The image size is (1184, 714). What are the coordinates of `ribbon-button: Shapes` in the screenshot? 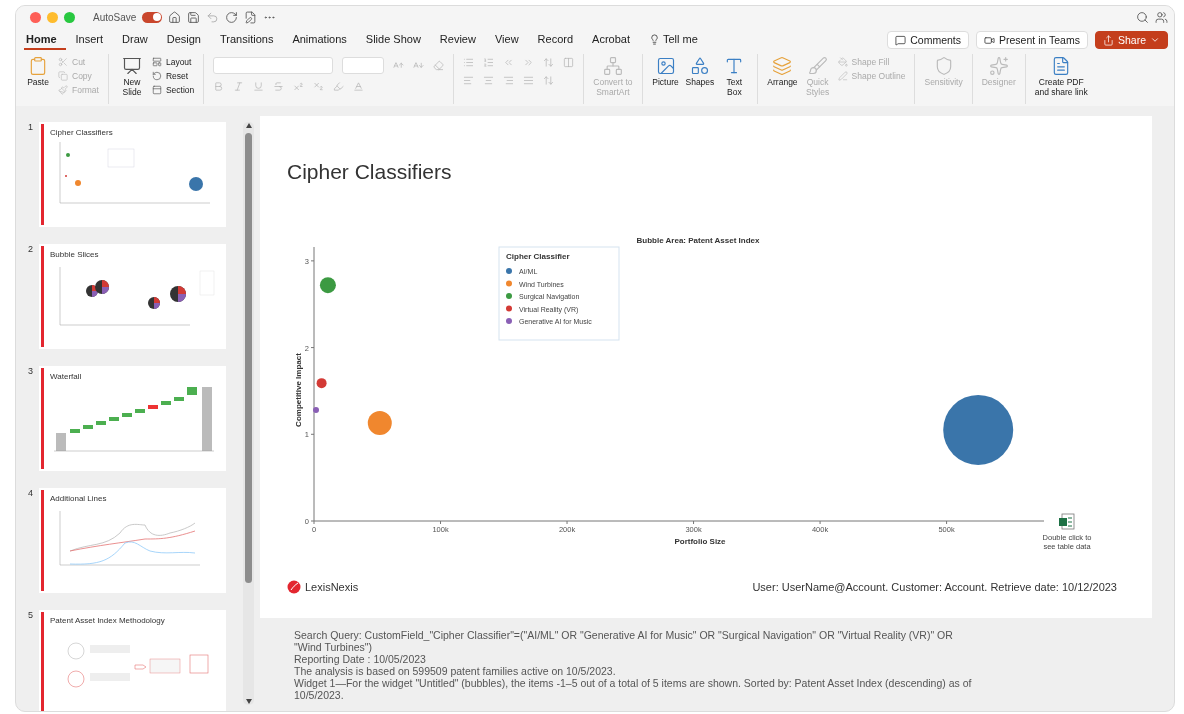 It's located at (700, 71).